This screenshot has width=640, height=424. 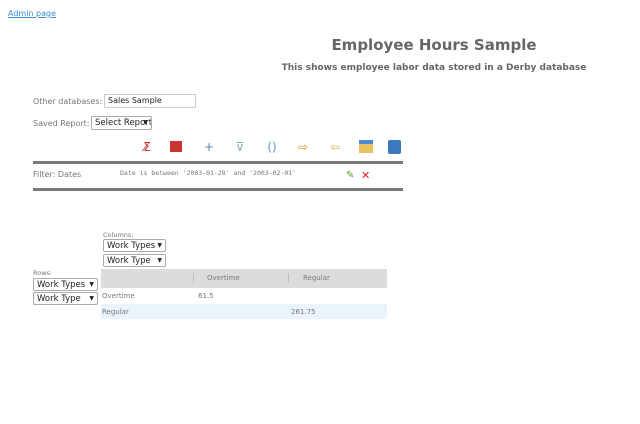 What do you see at coordinates (350, 175) in the screenshot?
I see `edit-filter-icon: ✎` at bounding box center [350, 175].